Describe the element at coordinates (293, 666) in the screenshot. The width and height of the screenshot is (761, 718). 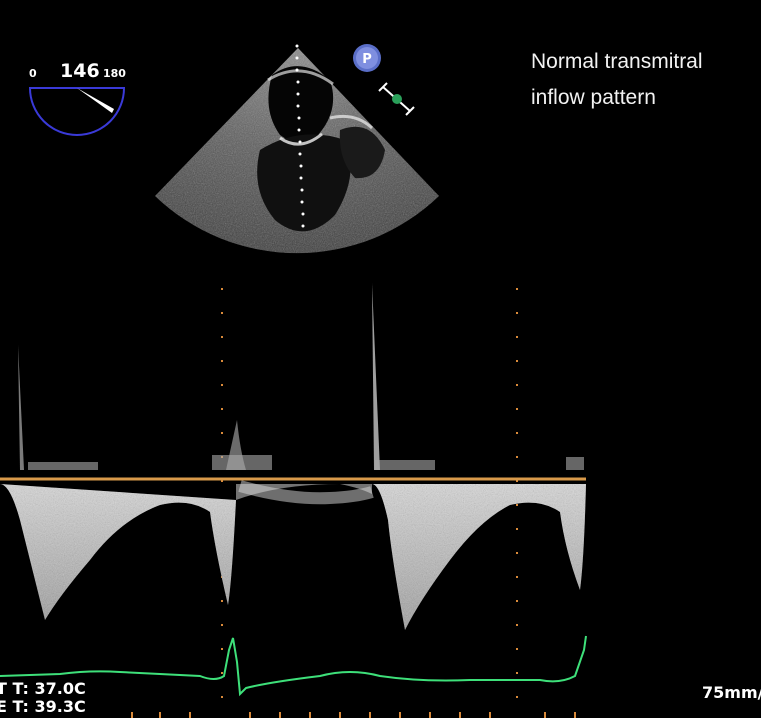
I see `ecg-trace` at that location.